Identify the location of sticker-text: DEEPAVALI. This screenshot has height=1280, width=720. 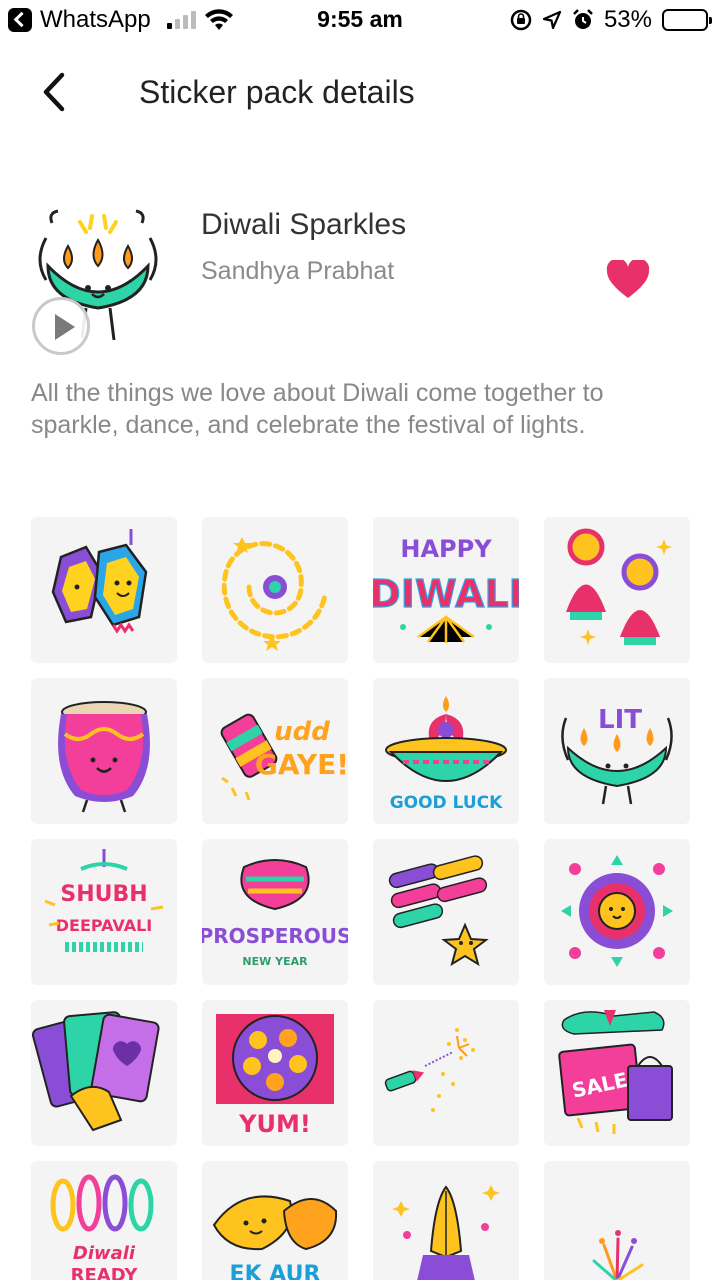
(104, 925).